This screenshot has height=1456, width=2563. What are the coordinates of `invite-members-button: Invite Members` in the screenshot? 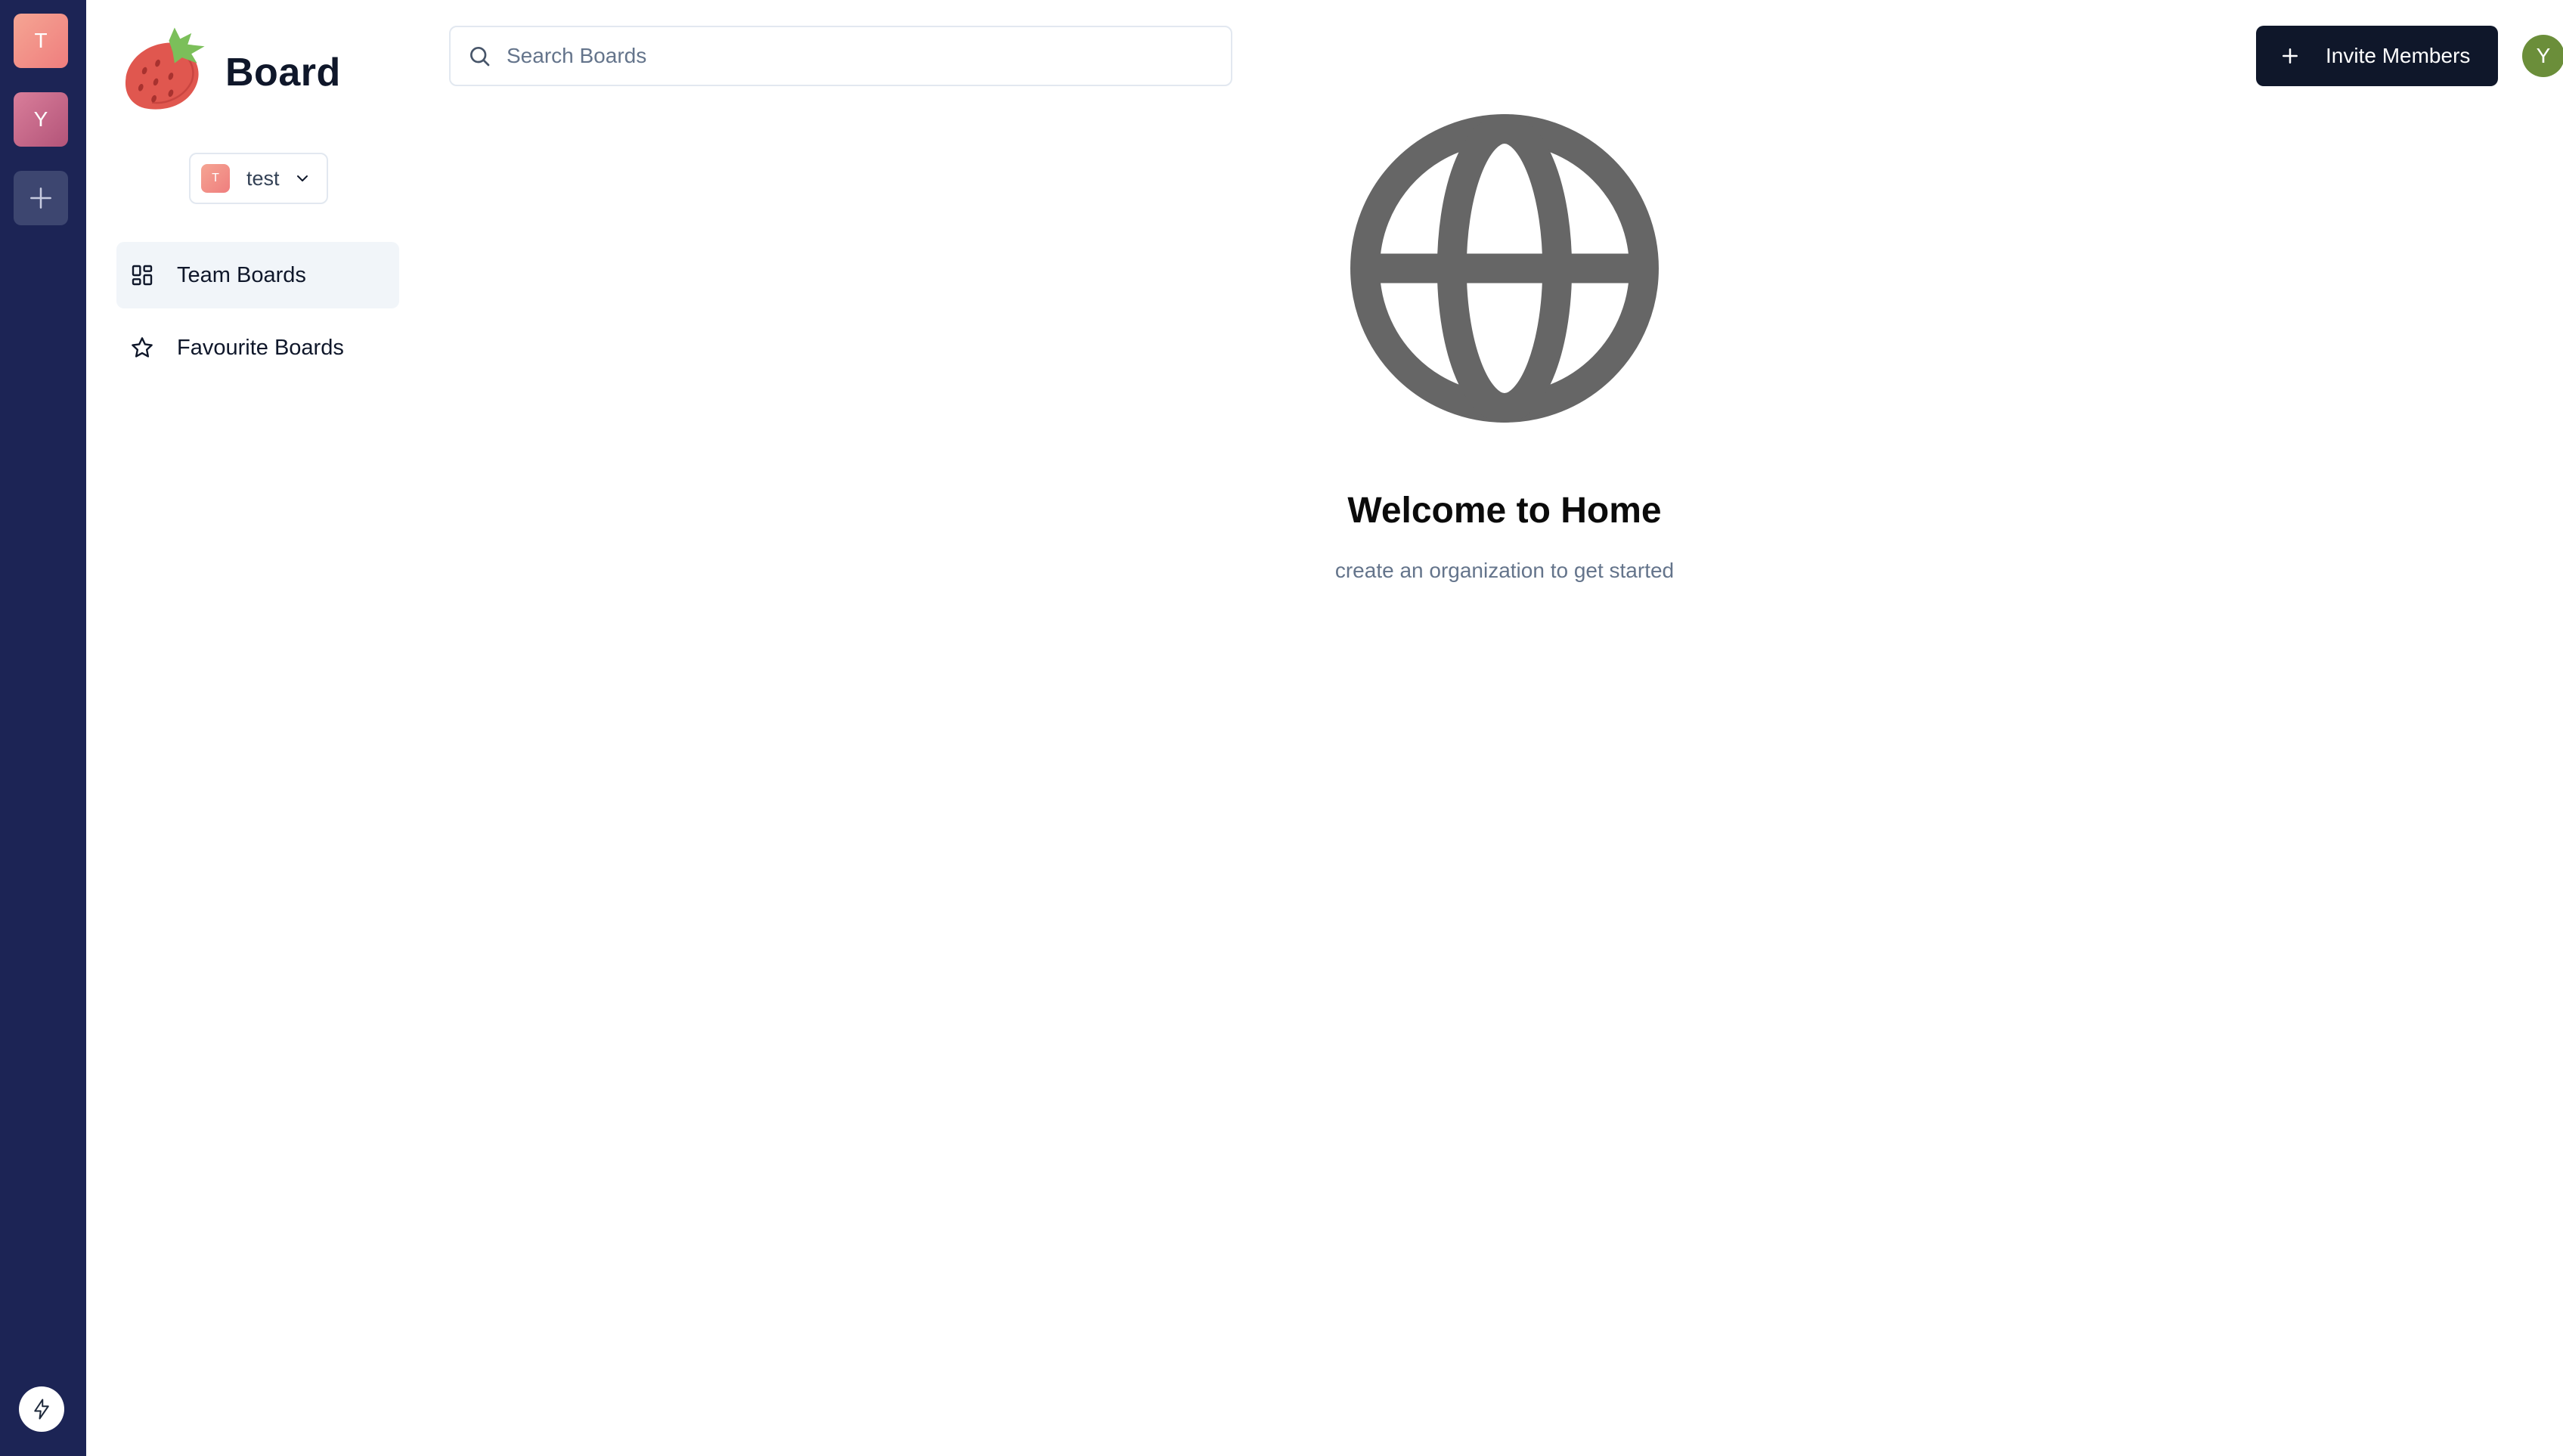 It's located at (2377, 56).